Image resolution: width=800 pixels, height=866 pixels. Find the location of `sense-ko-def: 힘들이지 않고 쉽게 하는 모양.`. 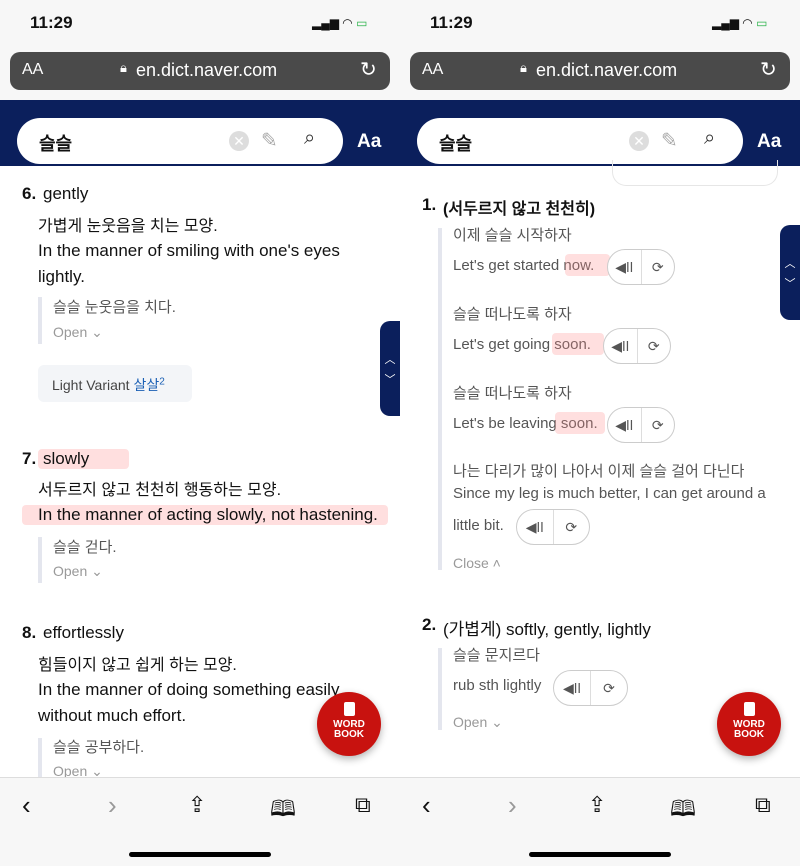

sense-ko-def: 힘들이지 않고 쉽게 하는 모양. is located at coordinates (137, 665).